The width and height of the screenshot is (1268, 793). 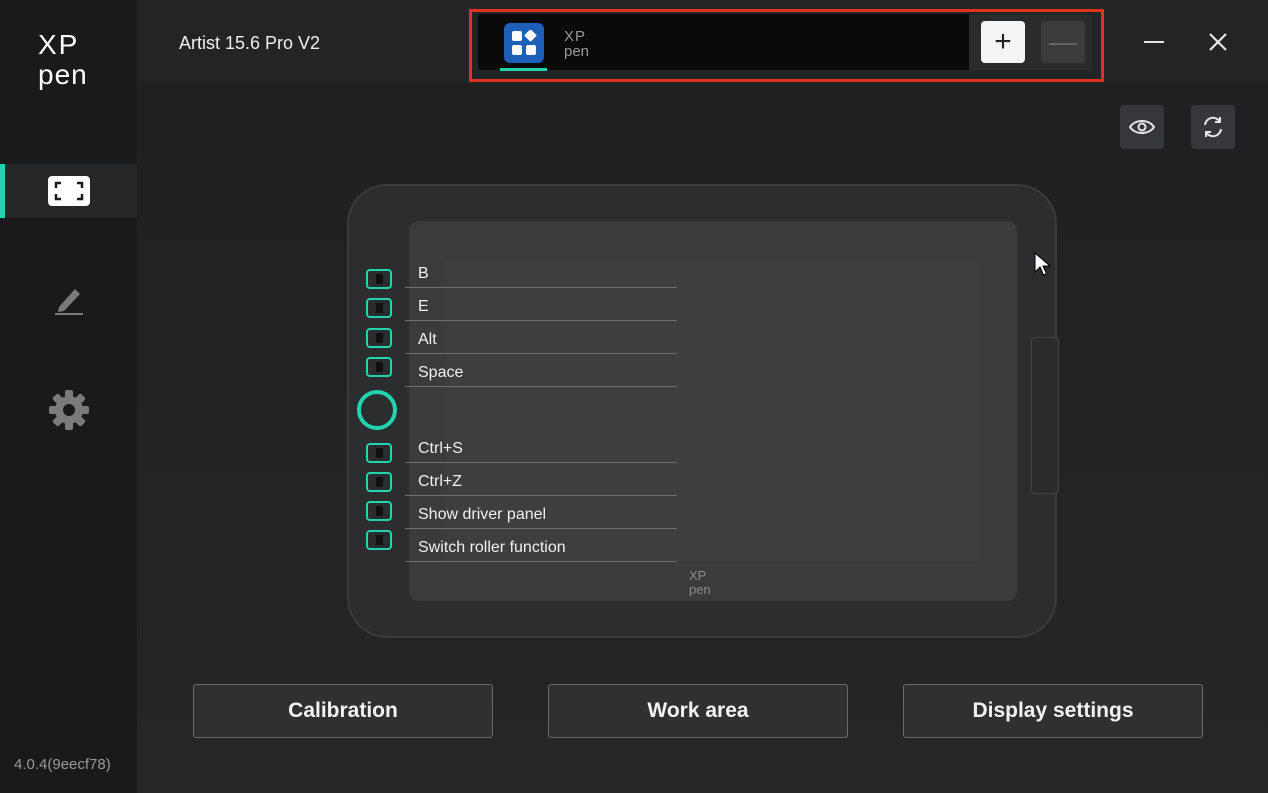 What do you see at coordinates (492, 548) in the screenshot?
I see `key-label-8: Switch roller function` at bounding box center [492, 548].